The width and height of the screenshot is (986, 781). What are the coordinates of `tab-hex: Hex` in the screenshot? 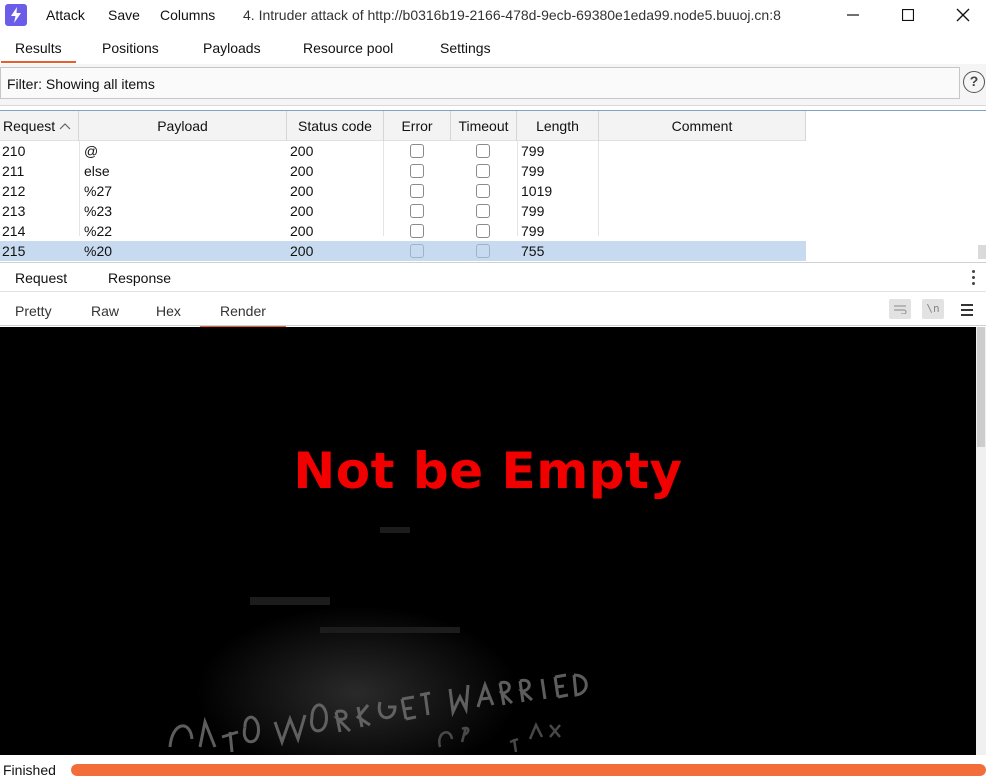 It's located at (168, 311).